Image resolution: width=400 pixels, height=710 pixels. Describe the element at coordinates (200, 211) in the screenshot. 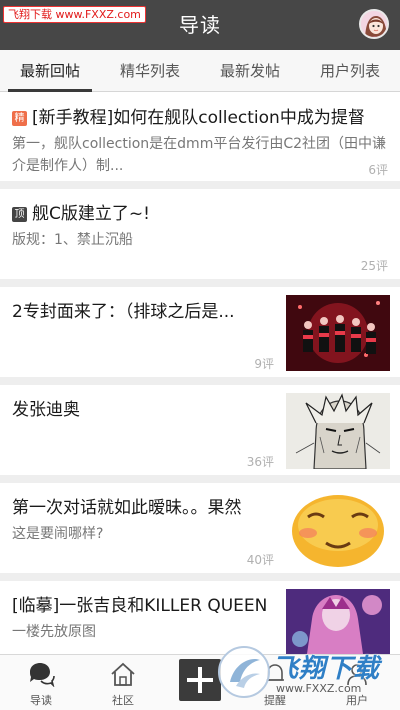

I see `post-title: 顶舰C版建立了~!` at that location.